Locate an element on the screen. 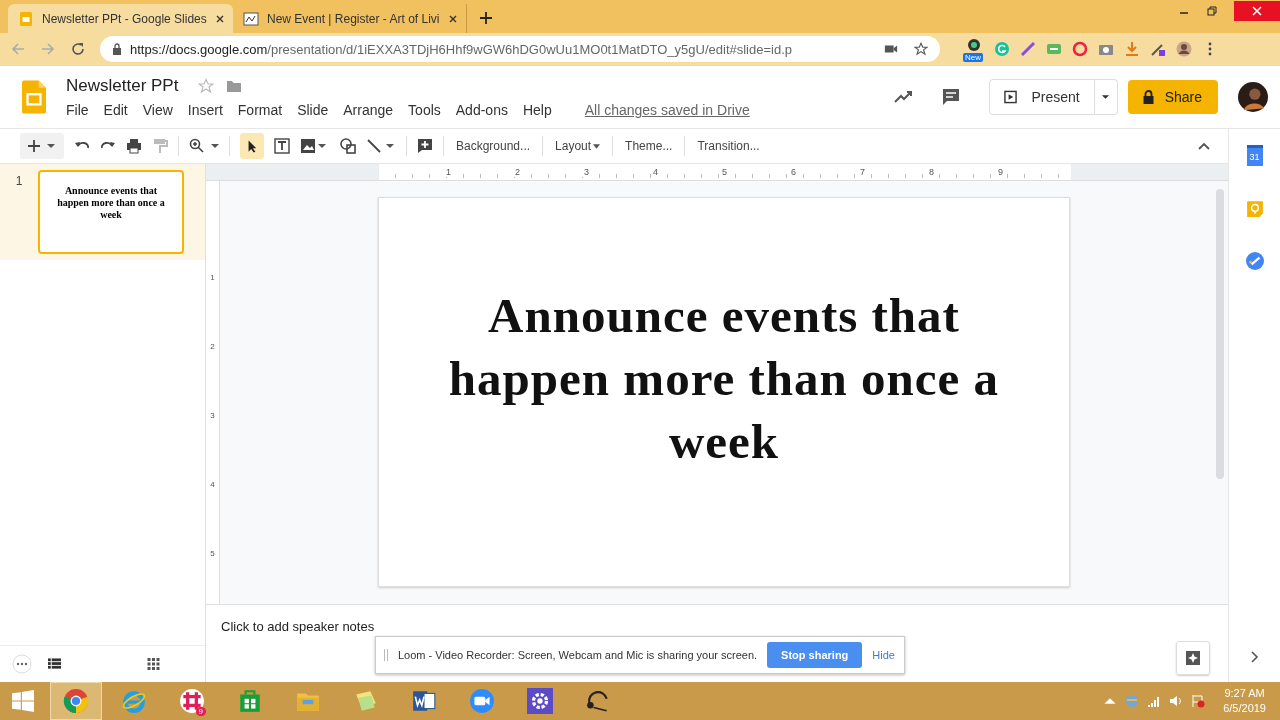 The height and width of the screenshot is (720, 1280). select-tool is located at coordinates (252, 146).